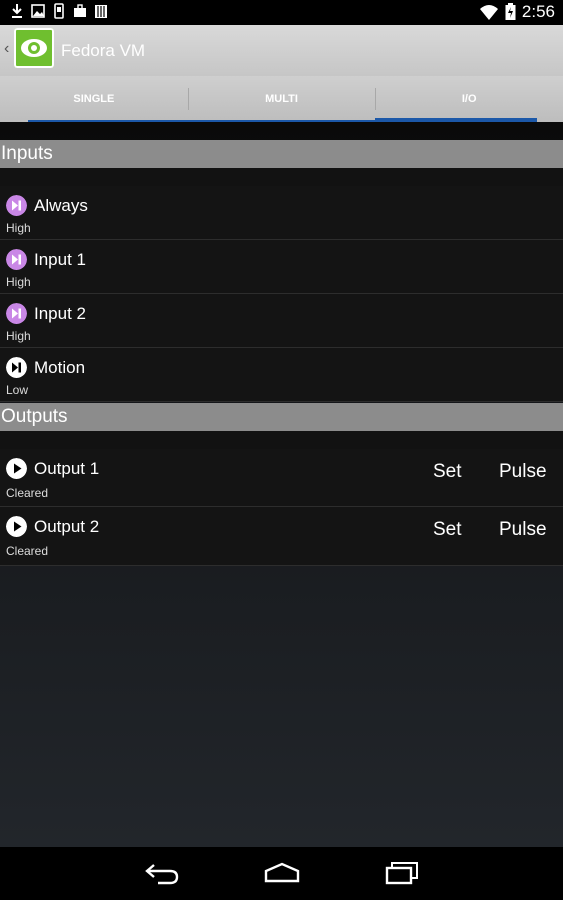  I want to click on navigation-bar, so click(281, 873).